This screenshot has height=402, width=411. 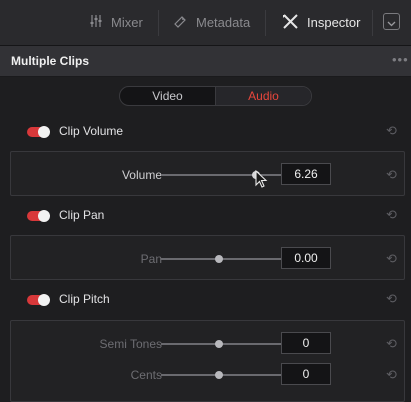 What do you see at coordinates (262, 182) in the screenshot?
I see `mouse-cursor-icon` at bounding box center [262, 182].